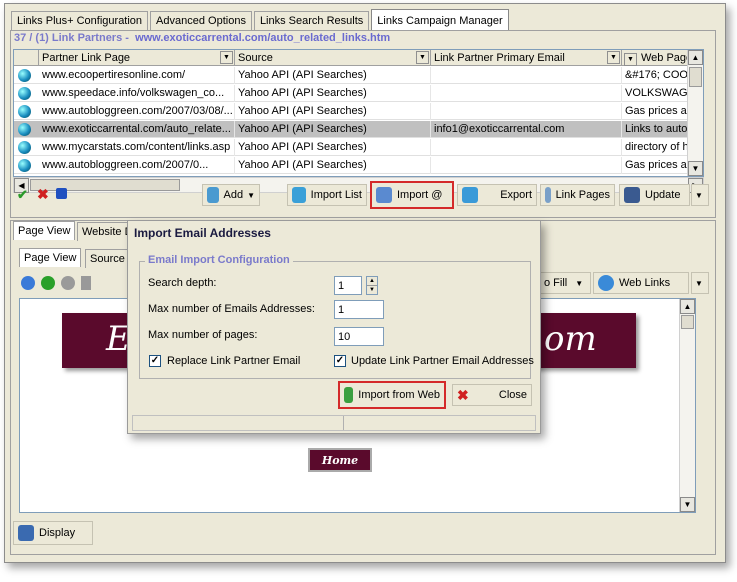 The height and width of the screenshot is (582, 737). I want to click on inner-tab-source: Source, so click(107, 258).